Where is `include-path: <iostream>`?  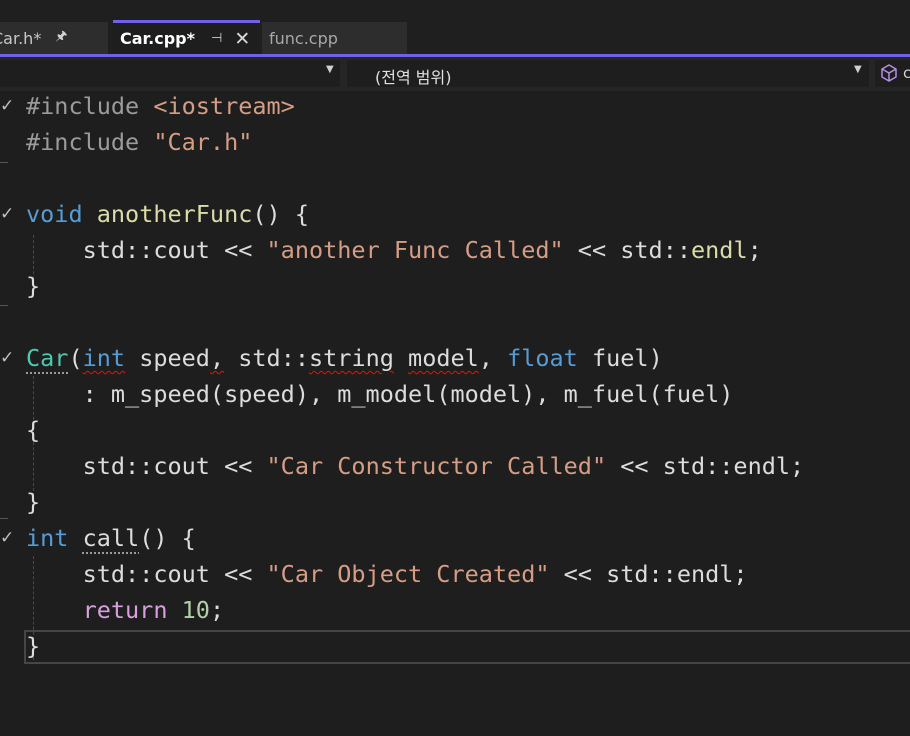 include-path: <iostream> is located at coordinates (224, 106).